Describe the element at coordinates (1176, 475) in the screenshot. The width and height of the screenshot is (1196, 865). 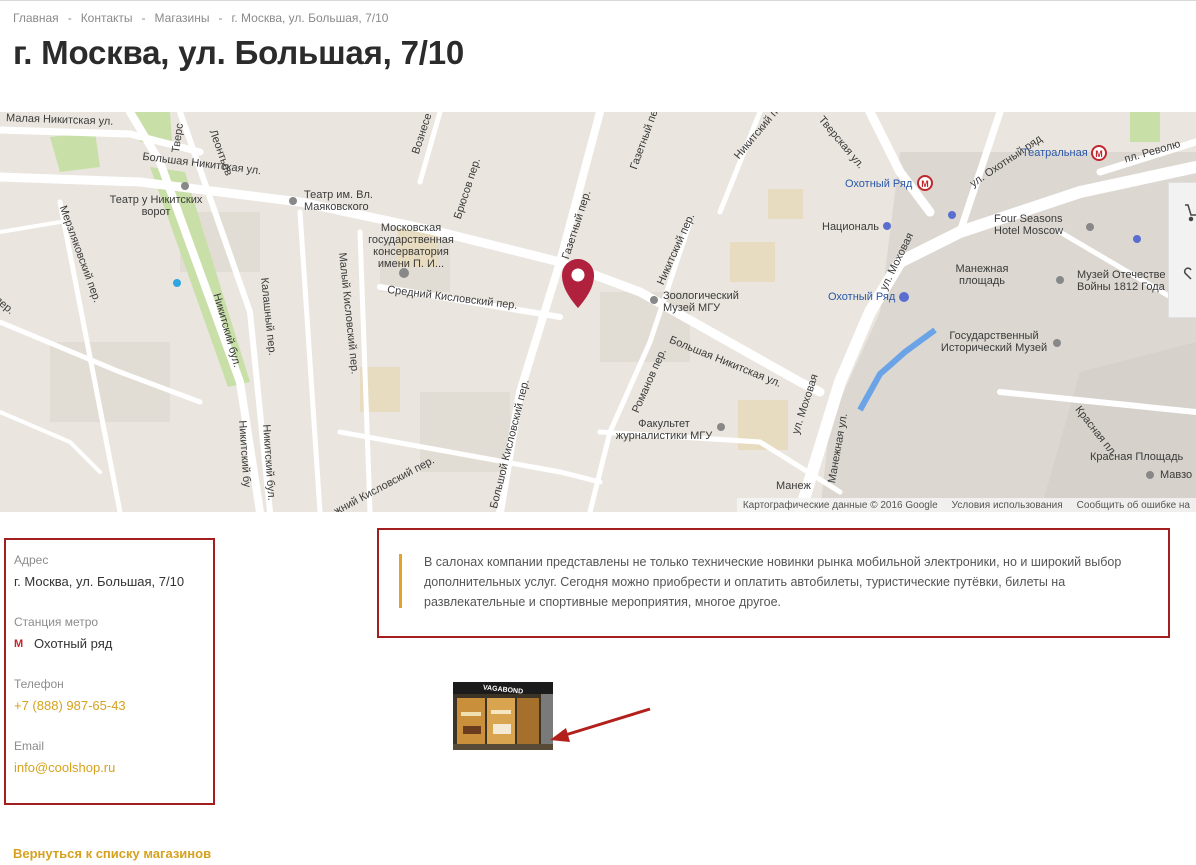
I see `map-place-label: Мавзо` at that location.